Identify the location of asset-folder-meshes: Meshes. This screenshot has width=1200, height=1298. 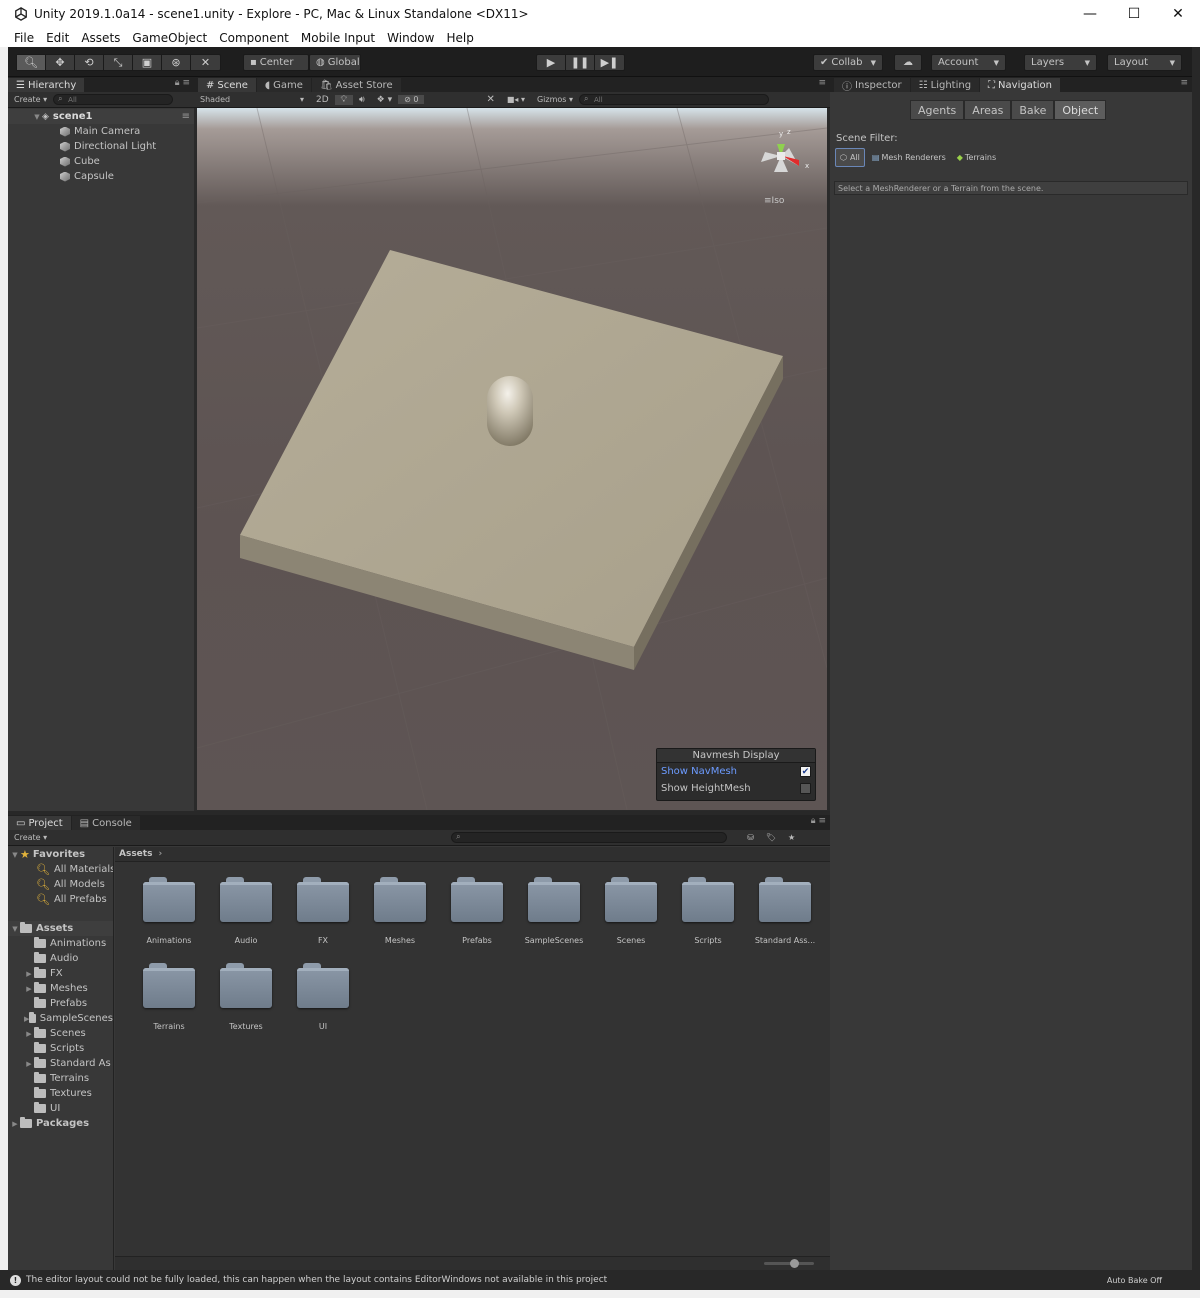
(400, 911).